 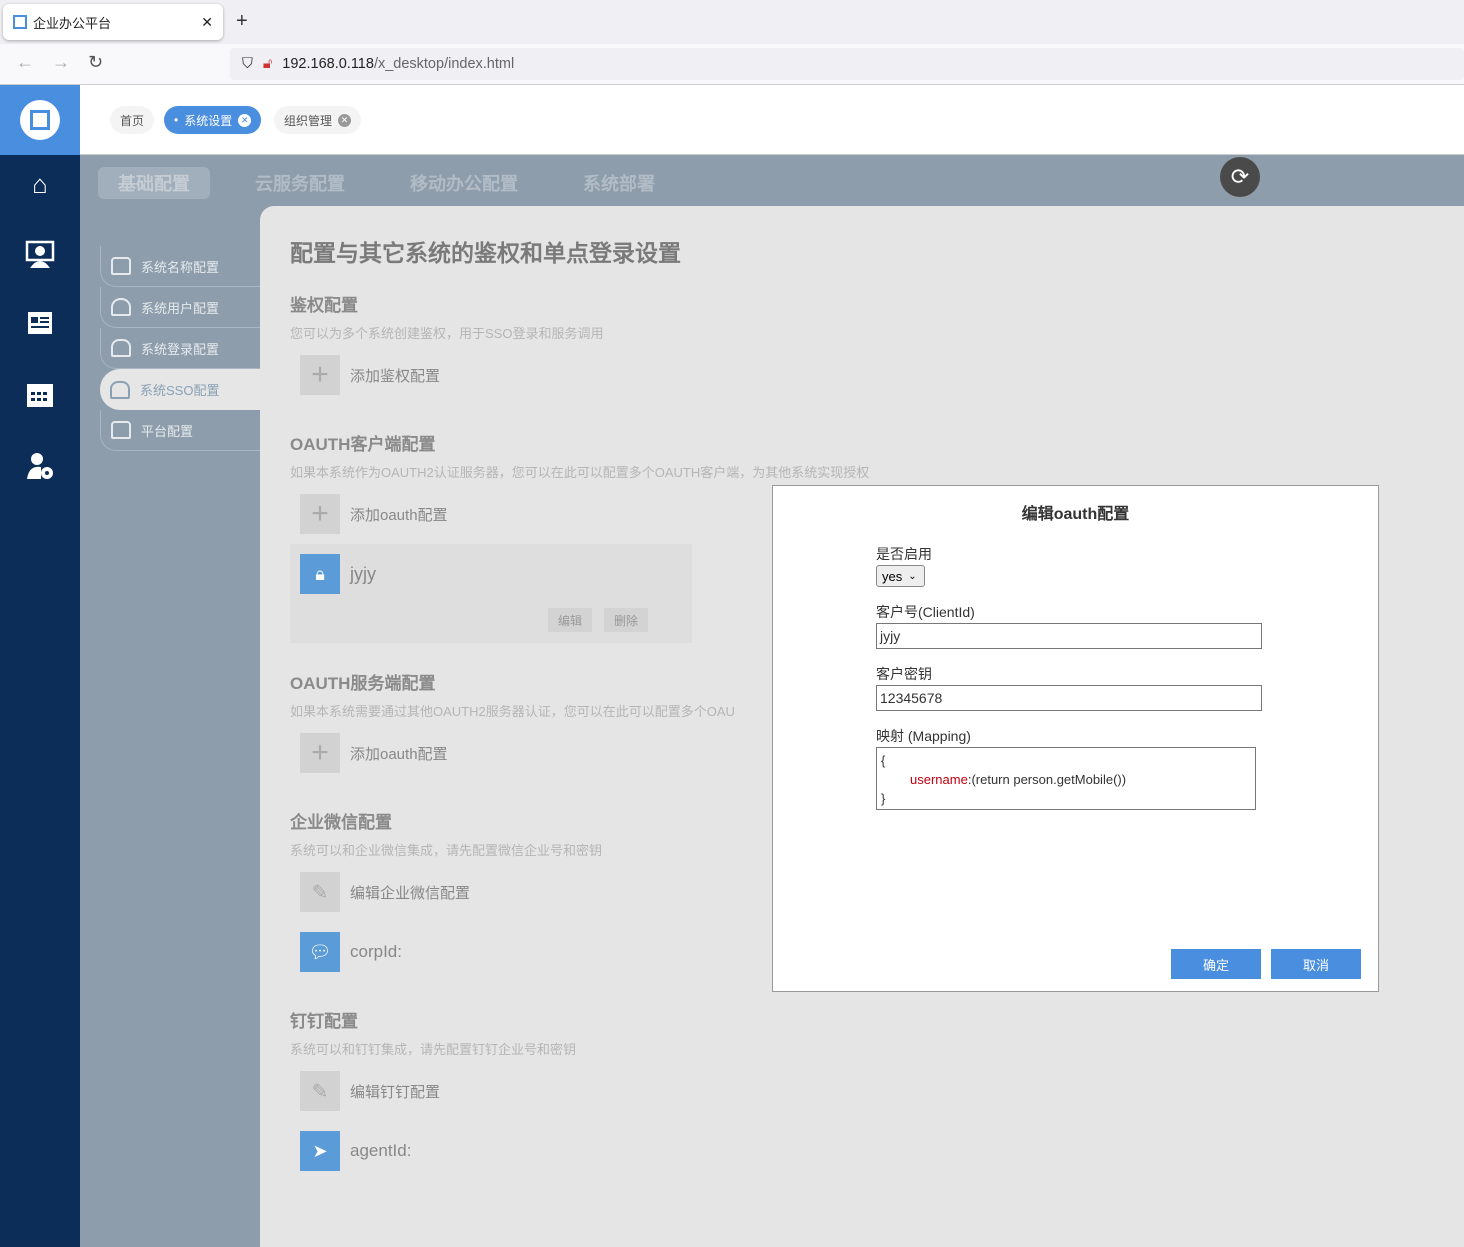 I want to click on oauth-client-card: 🔒︎ jyjy 编辑 删除, so click(x=491, y=593).